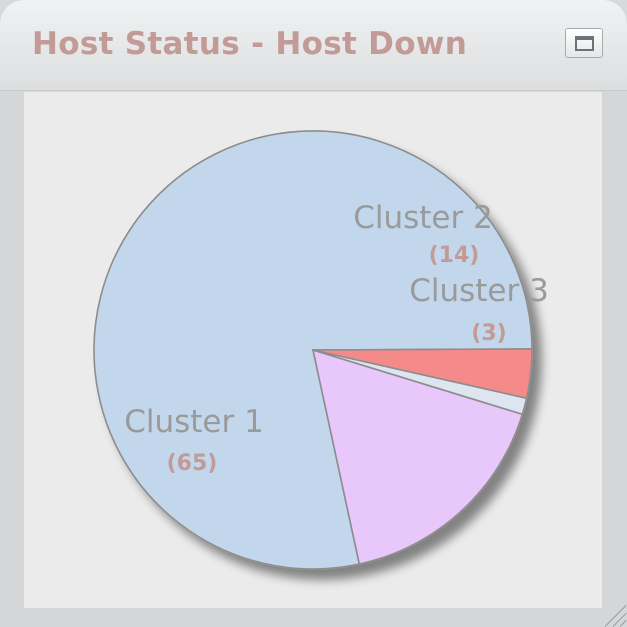 Image resolution: width=627 pixels, height=627 pixels. Describe the element at coordinates (613, 613) in the screenshot. I see `resize-grip-icon` at that location.